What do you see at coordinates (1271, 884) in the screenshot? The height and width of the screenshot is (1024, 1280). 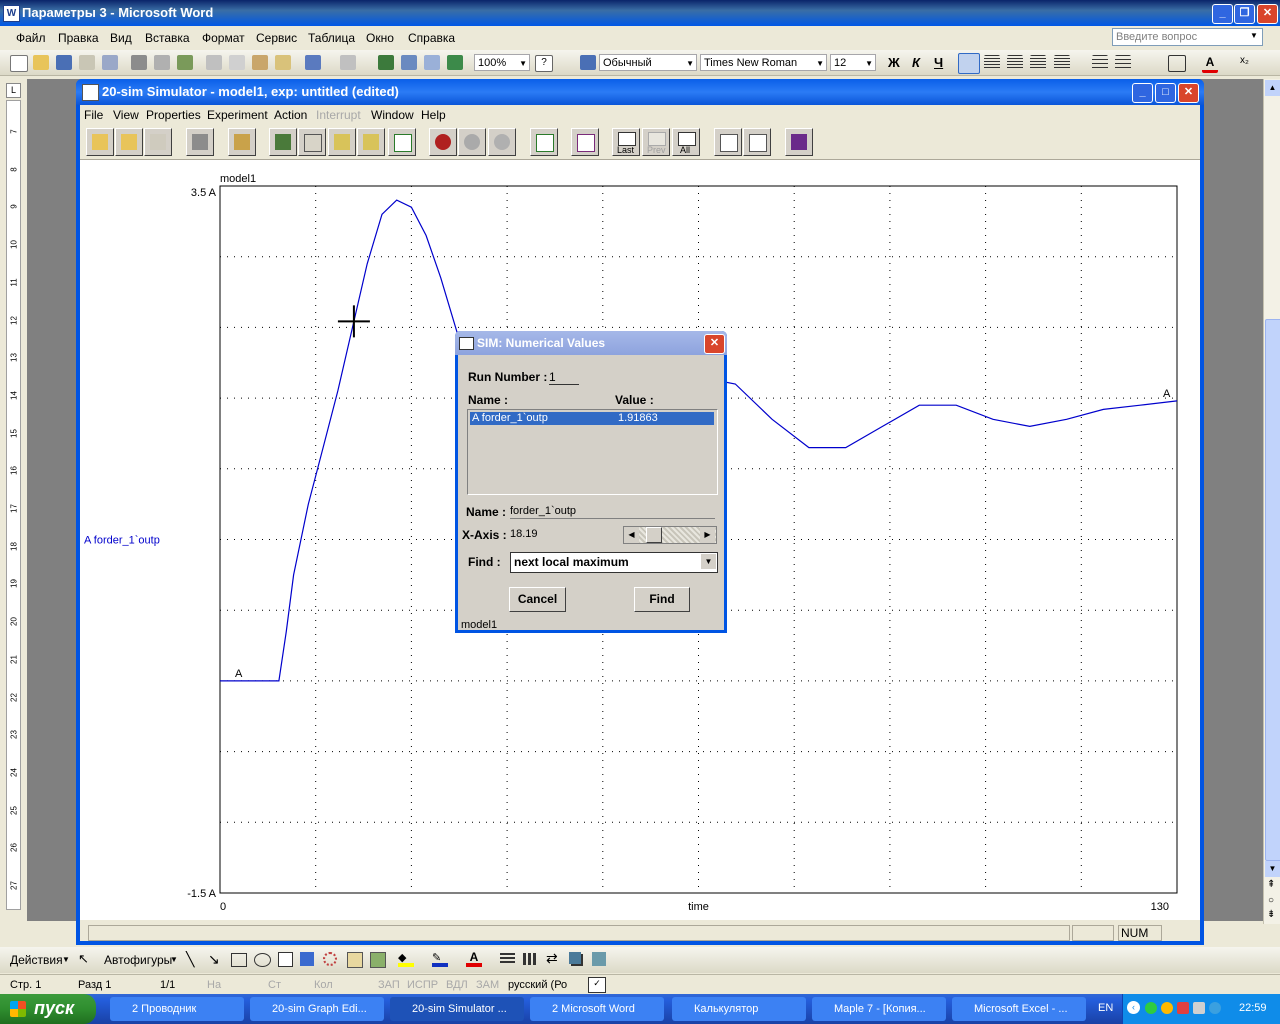 I see `prev-page-icon: ⇞` at bounding box center [1271, 884].